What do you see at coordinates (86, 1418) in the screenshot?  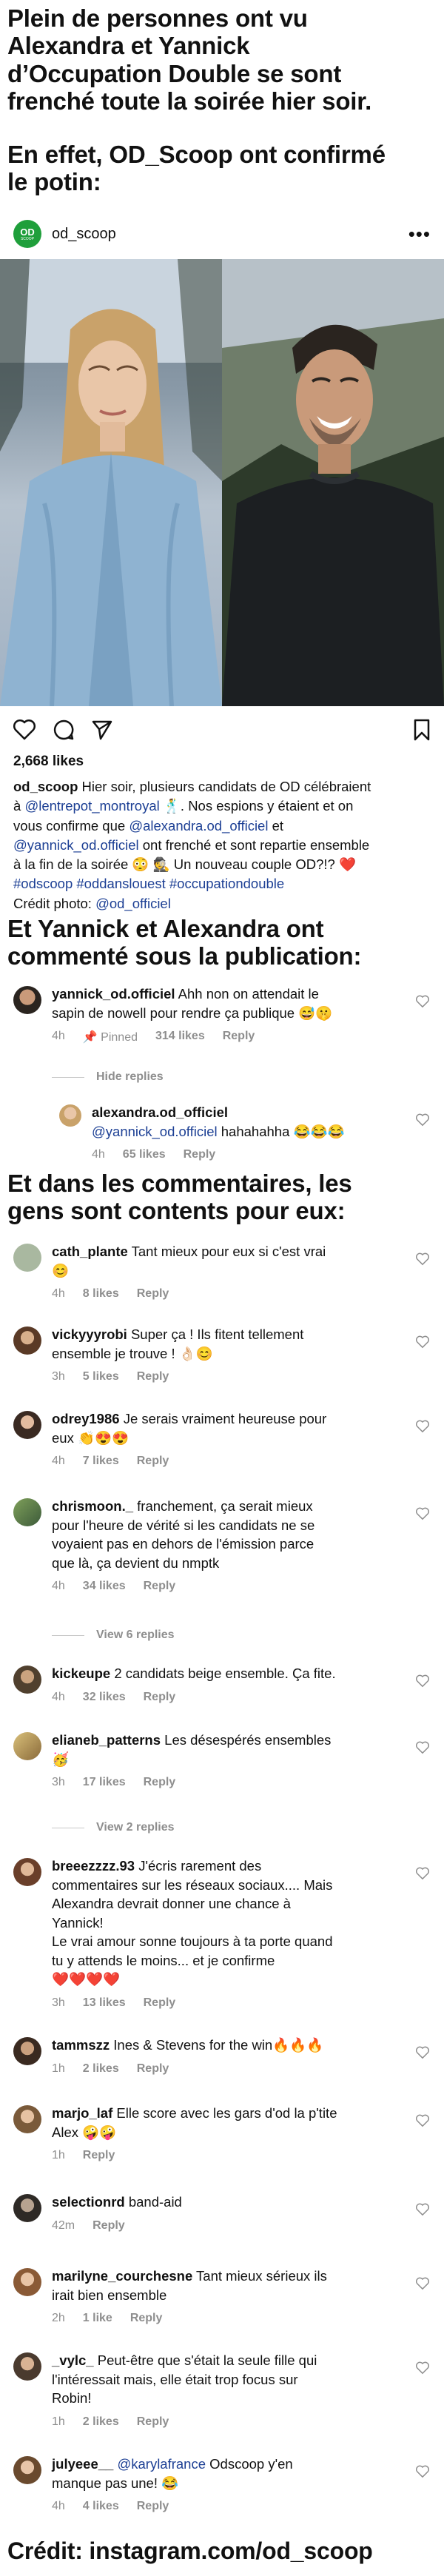 I see `comment-username: odrey1986` at bounding box center [86, 1418].